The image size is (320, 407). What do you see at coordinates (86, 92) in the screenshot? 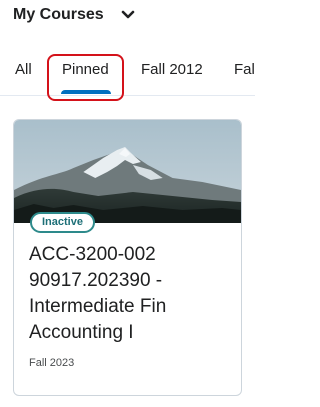
I see `selected-tab-indicator` at bounding box center [86, 92].